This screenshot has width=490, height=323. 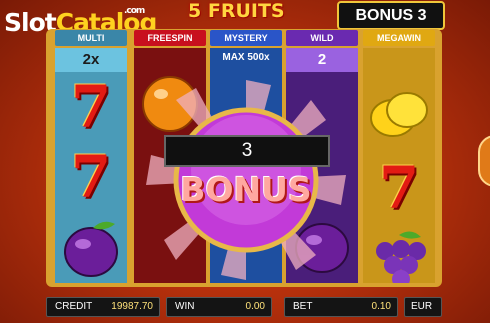 I want to click on credit-label: CREDIT, so click(x=74, y=306).